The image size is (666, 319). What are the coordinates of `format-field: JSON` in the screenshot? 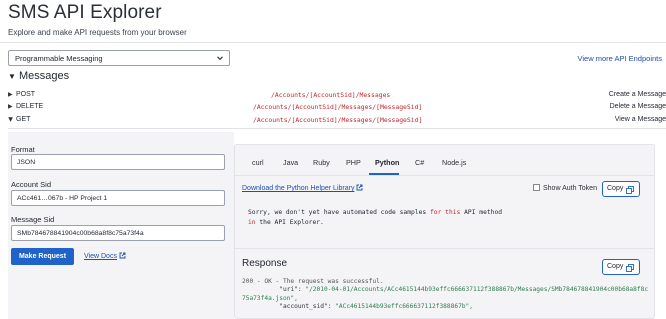 It's located at (118, 162).